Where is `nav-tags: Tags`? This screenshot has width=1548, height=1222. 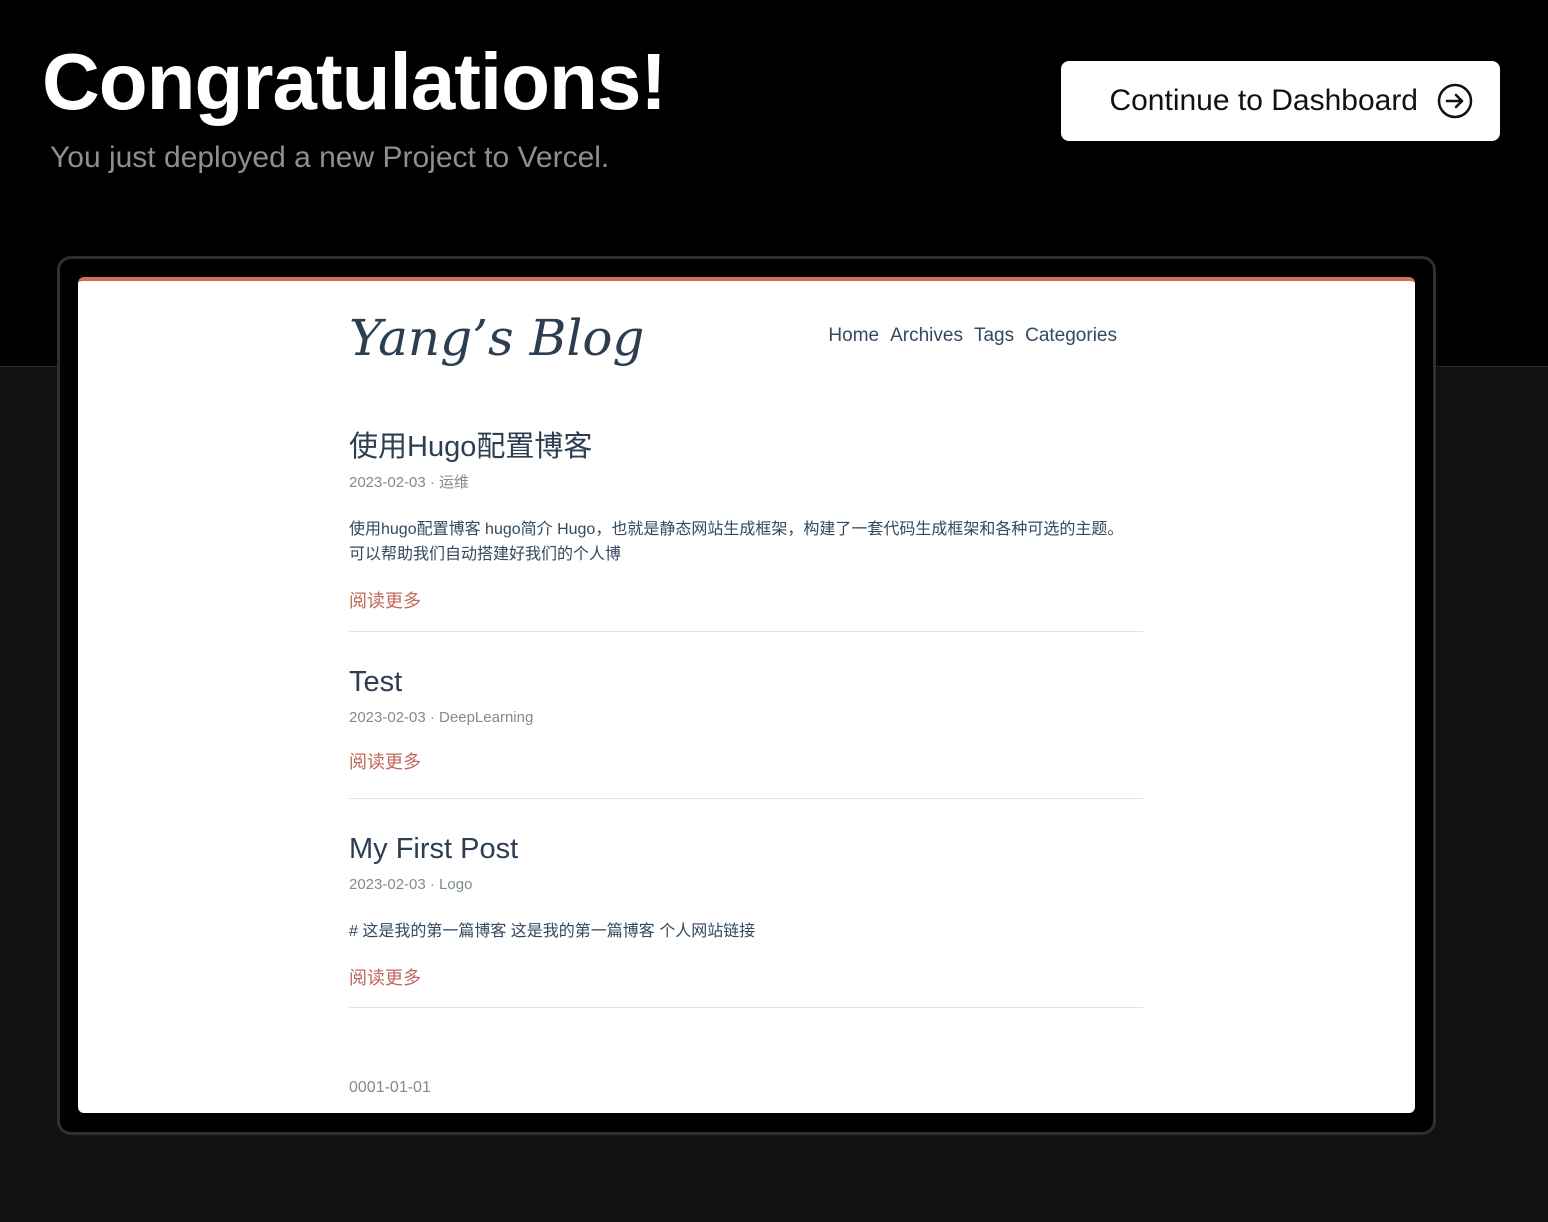 nav-tags: Tags is located at coordinates (994, 336).